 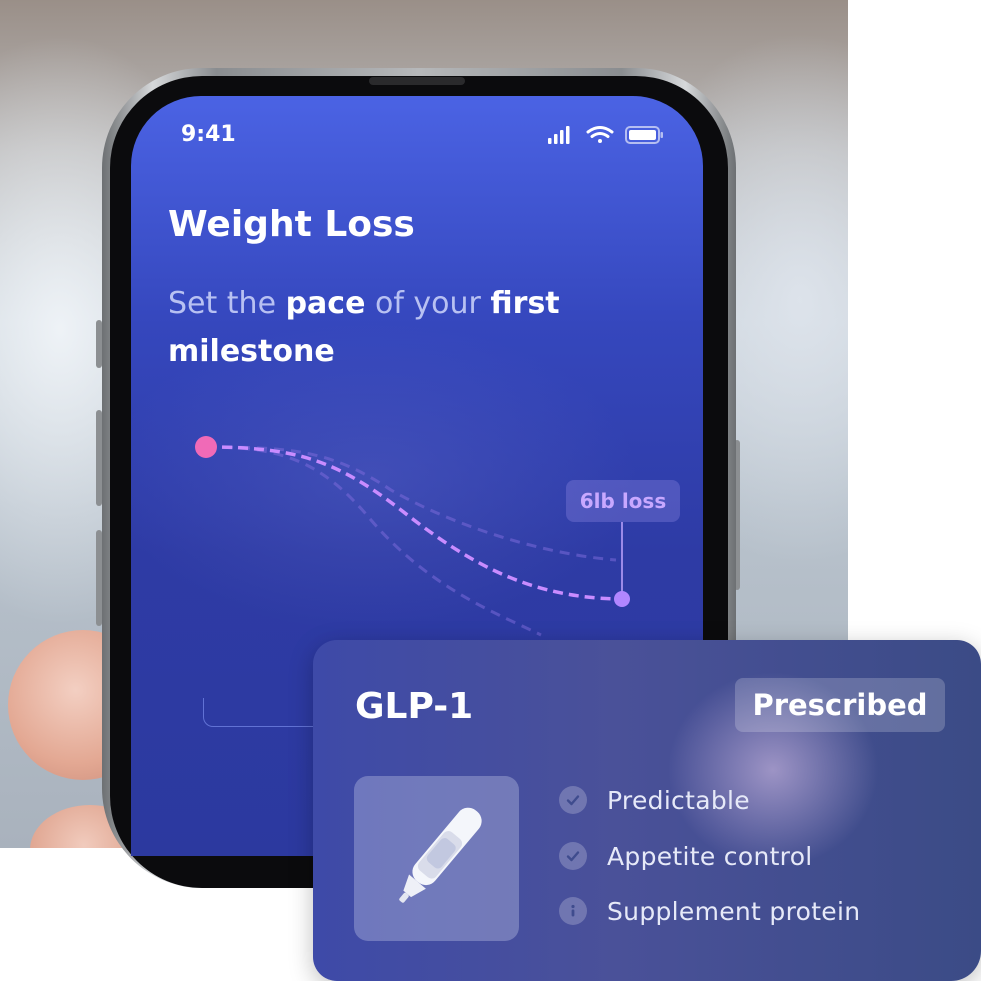 I want to click on pace-curve-slow, so click(x=411, y=503).